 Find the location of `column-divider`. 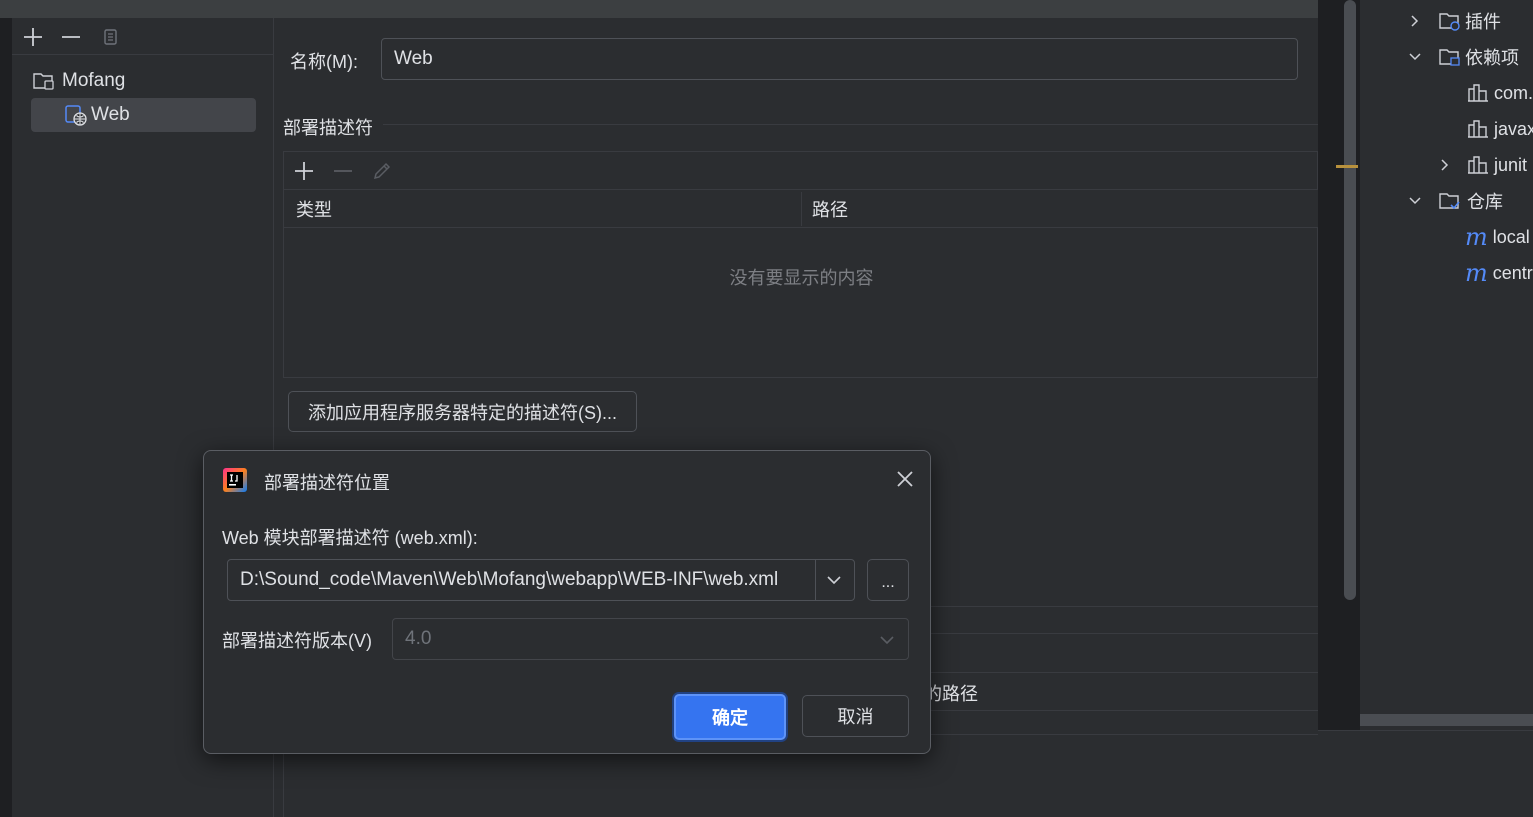

column-divider is located at coordinates (801, 209).